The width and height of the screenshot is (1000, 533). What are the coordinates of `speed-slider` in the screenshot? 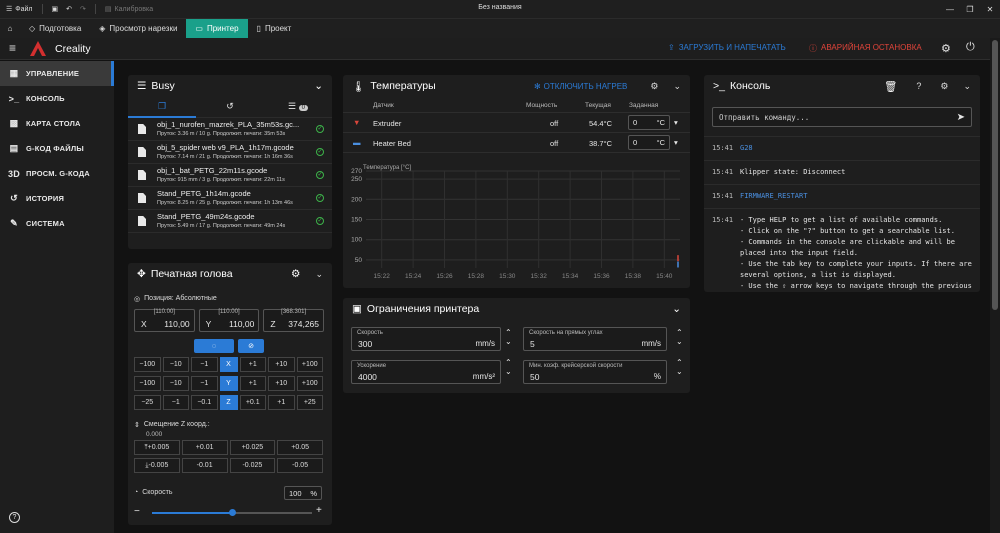 It's located at (232, 512).